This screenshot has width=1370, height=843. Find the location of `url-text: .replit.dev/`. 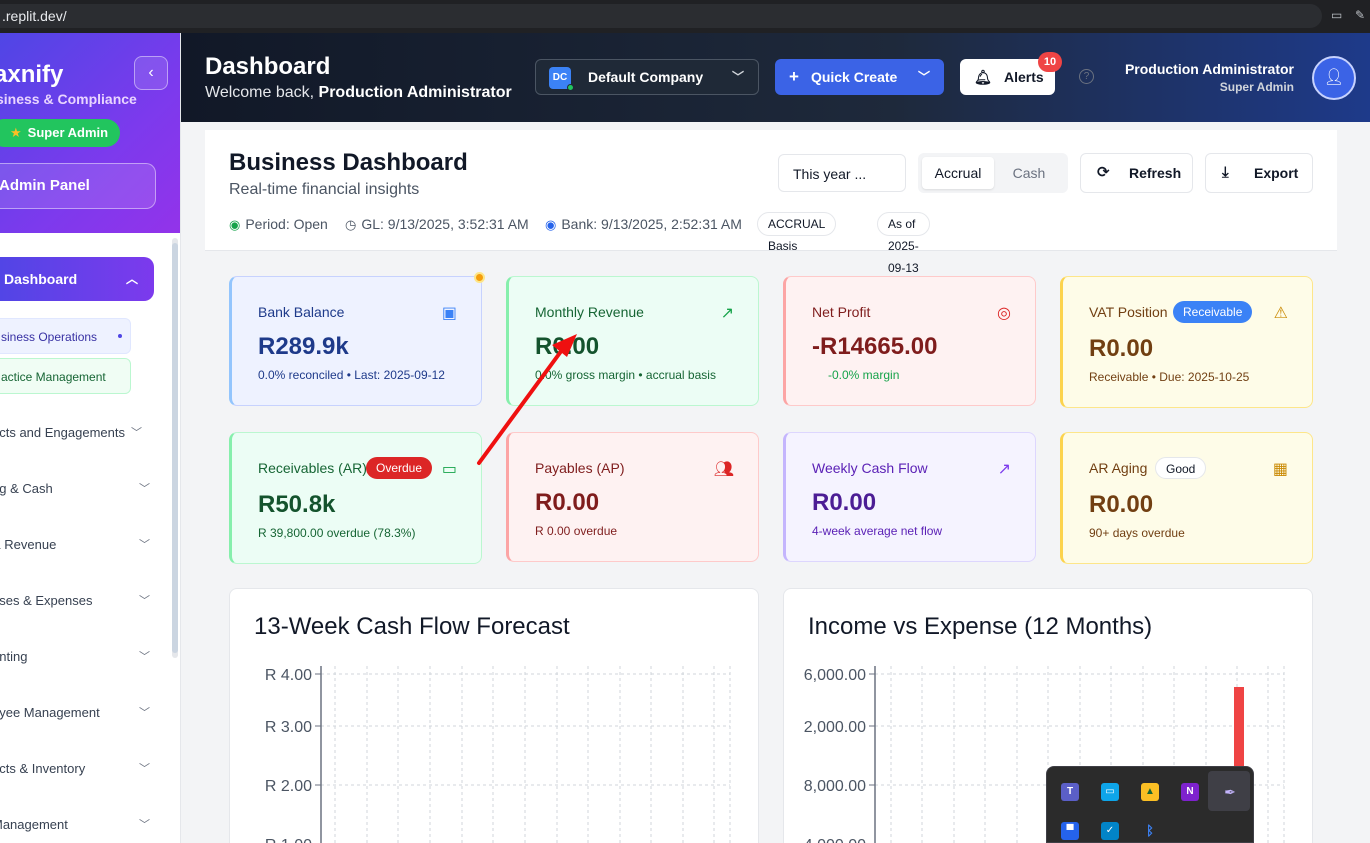

url-text: .replit.dev/ is located at coordinates (34, 16).